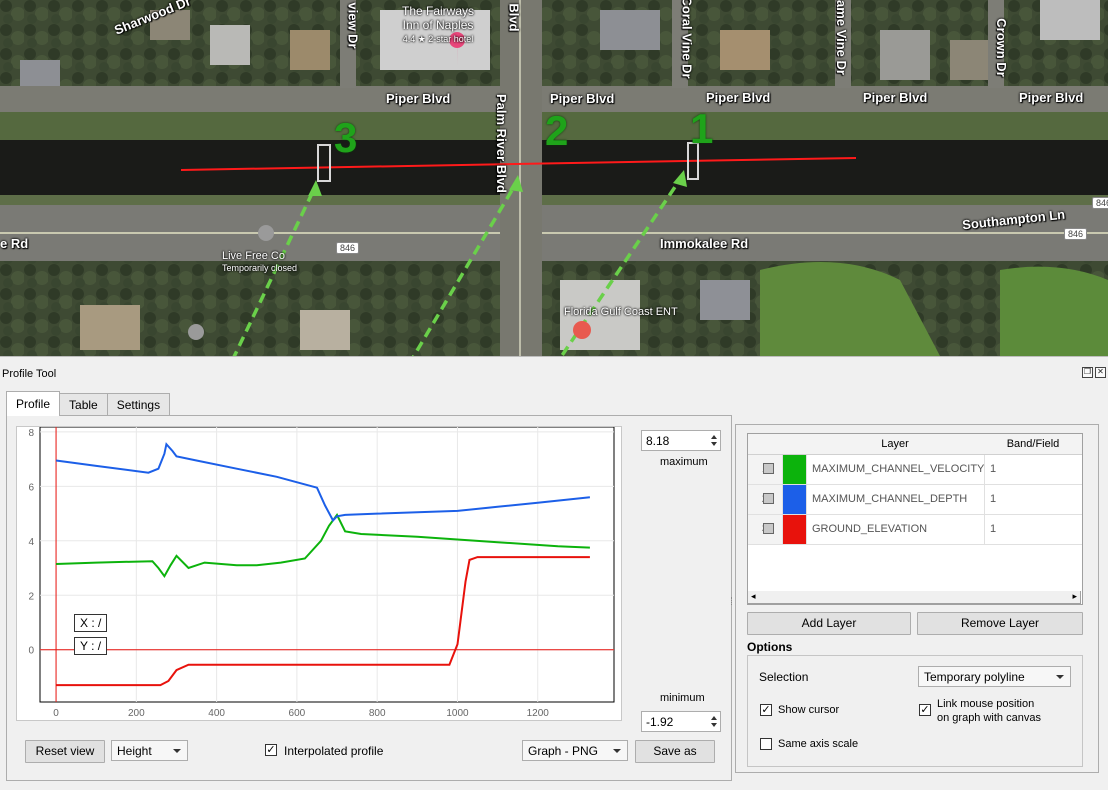  What do you see at coordinates (353, 25) in the screenshot?
I see `street-label: view Dr` at bounding box center [353, 25].